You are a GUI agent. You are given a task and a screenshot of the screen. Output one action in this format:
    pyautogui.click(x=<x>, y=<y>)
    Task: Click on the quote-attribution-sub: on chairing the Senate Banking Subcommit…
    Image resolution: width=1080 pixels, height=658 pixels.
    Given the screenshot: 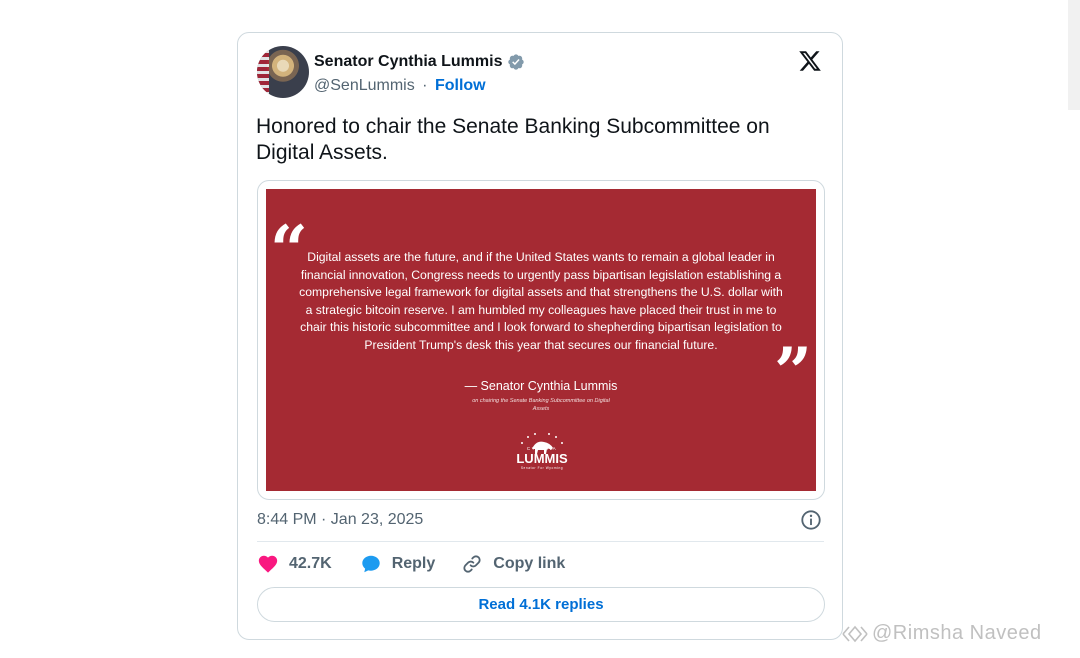 What is the action you would take?
    pyautogui.click(x=541, y=405)
    